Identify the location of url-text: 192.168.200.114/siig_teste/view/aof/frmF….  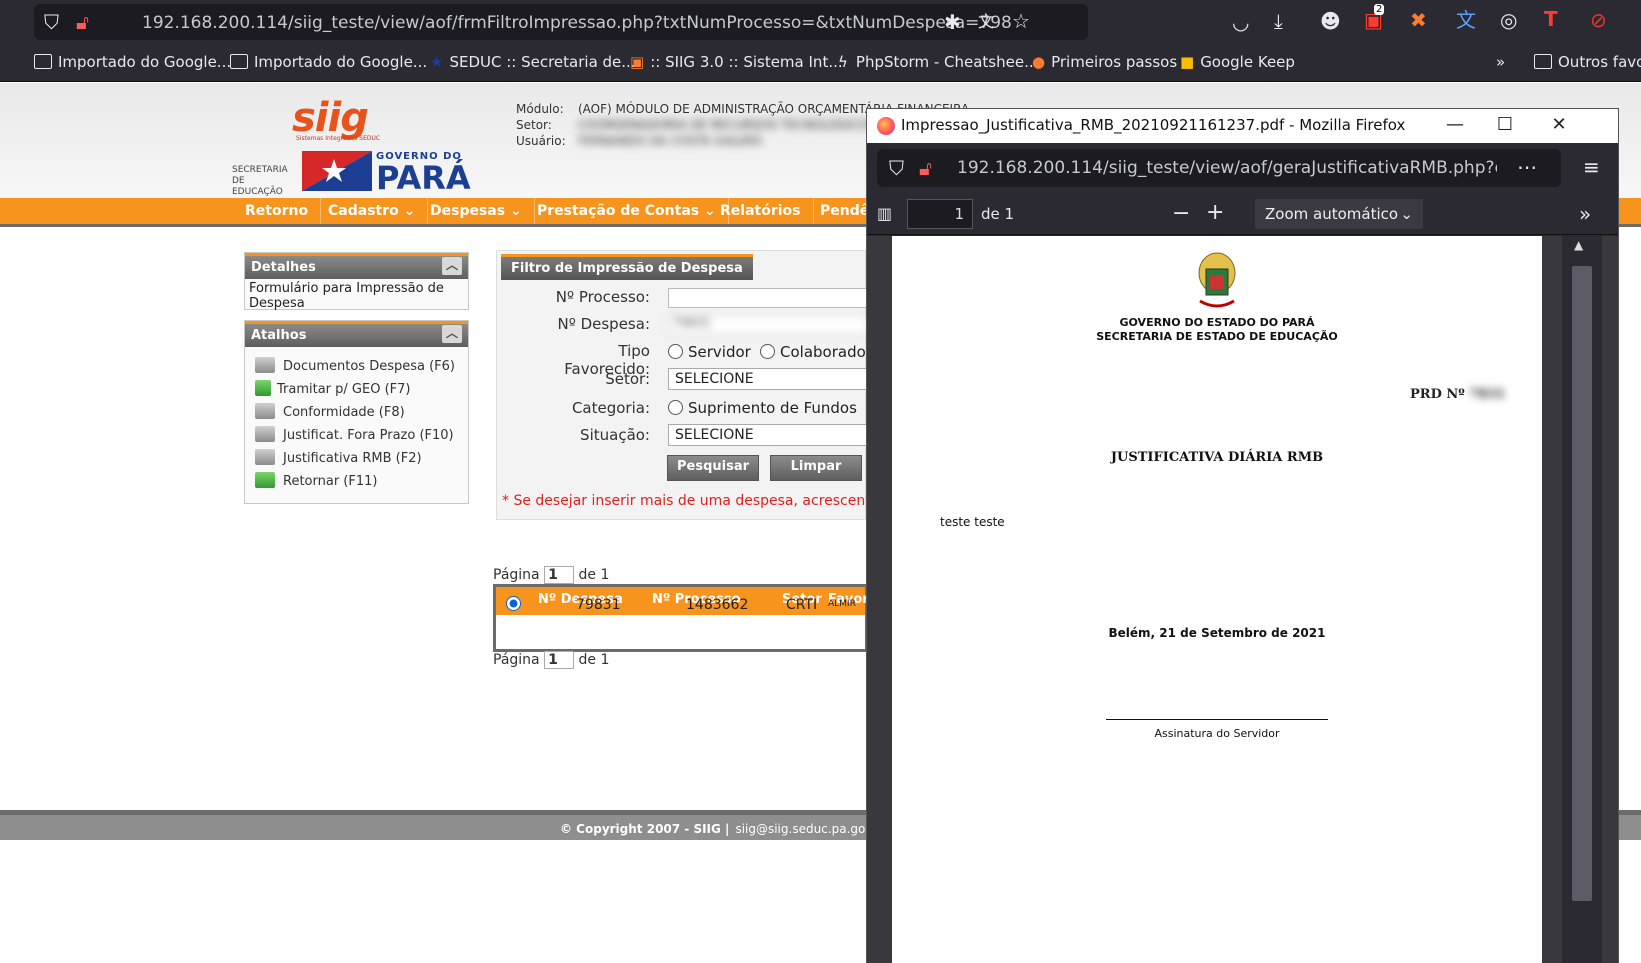
(577, 23).